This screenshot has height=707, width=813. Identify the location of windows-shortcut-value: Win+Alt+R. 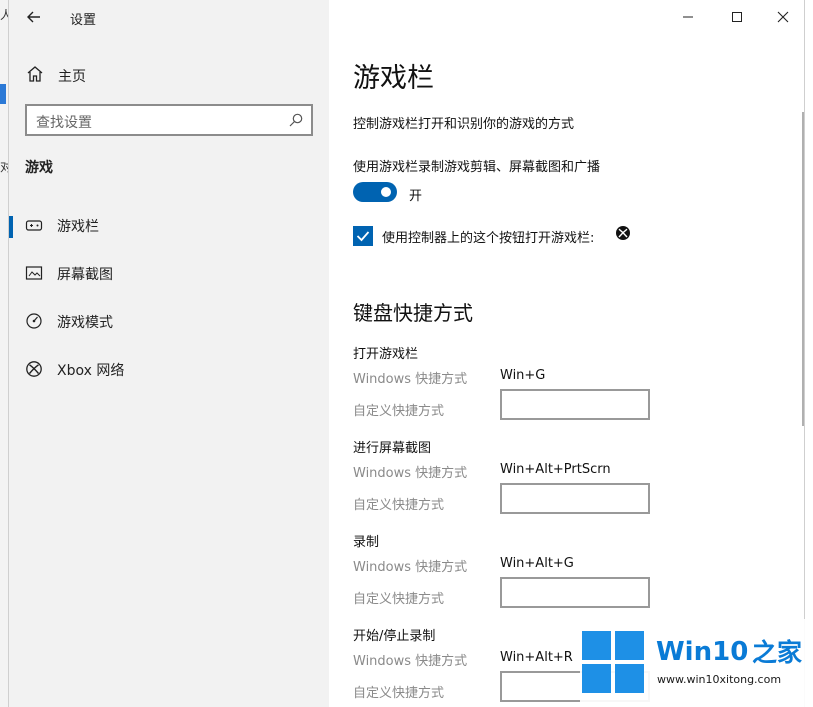
(536, 657).